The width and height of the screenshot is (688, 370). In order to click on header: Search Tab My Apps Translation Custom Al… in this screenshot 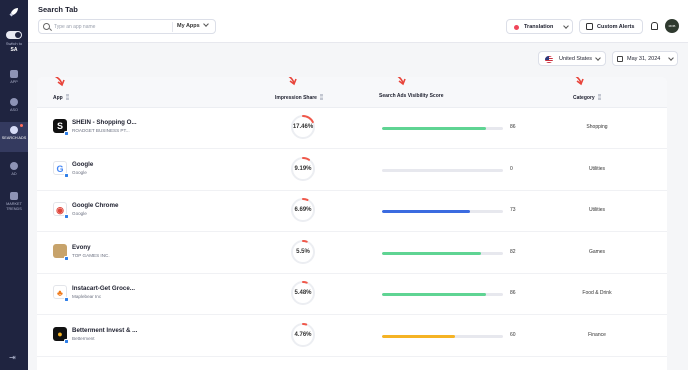, I will do `click(358, 21)`.